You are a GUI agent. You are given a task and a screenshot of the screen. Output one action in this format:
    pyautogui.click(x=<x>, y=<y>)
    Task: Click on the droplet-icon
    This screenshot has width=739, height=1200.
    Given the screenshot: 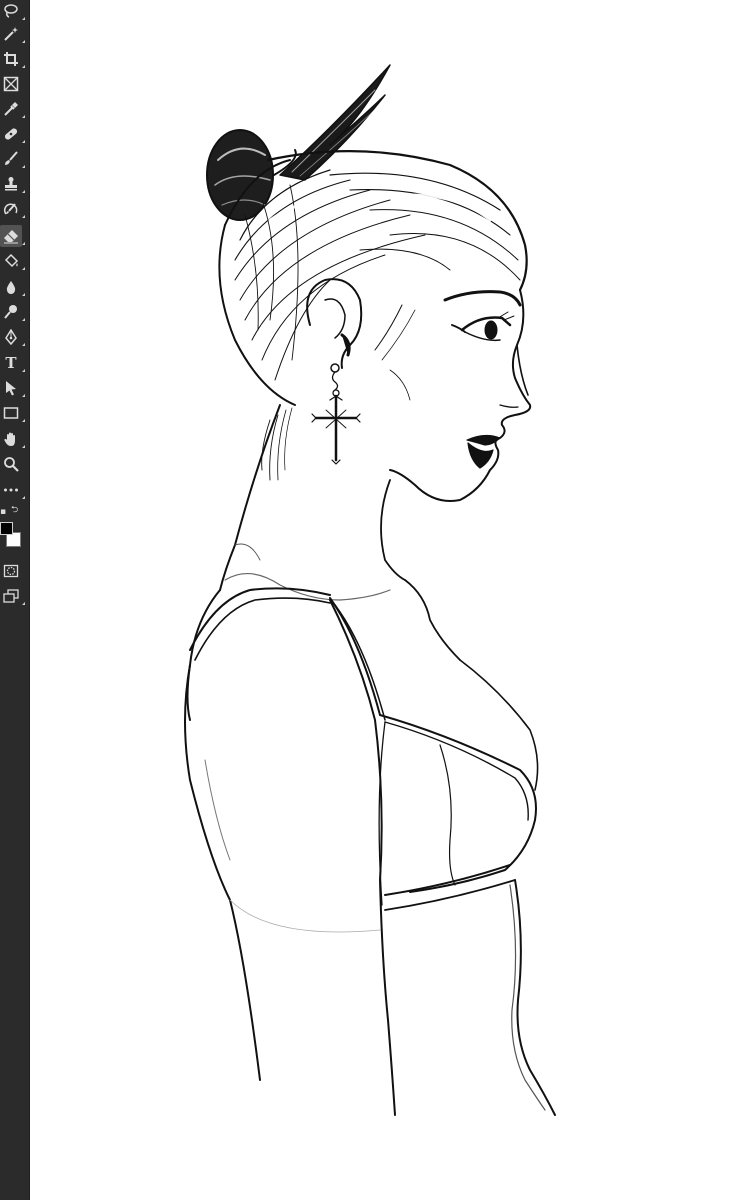 What is the action you would take?
    pyautogui.click(x=11, y=287)
    